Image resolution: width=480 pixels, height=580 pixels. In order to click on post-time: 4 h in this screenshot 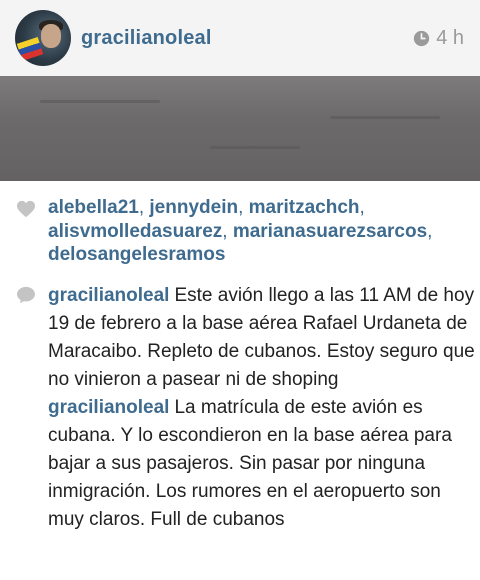, I will do `click(438, 38)`.